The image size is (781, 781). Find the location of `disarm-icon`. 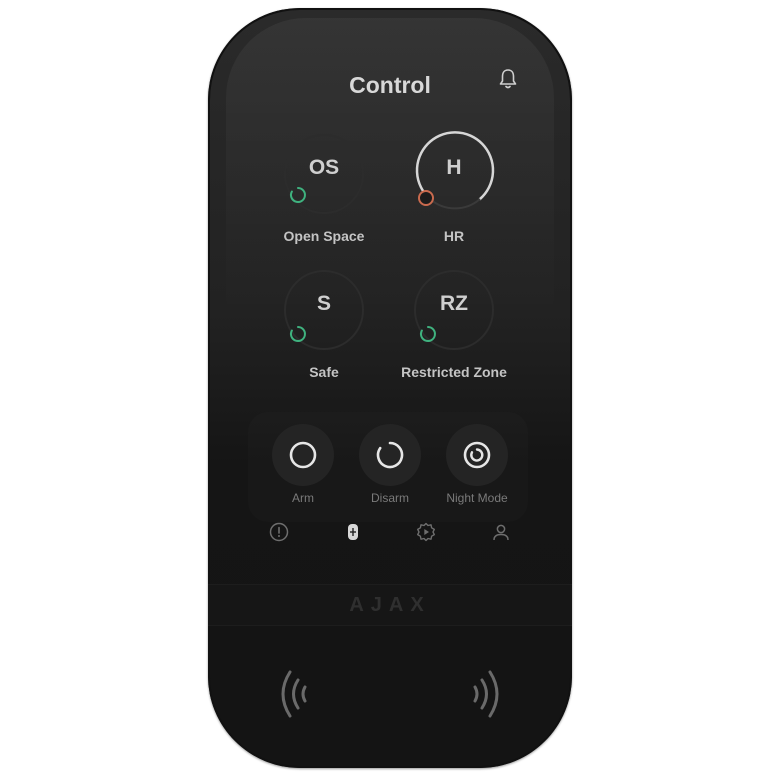

disarm-icon is located at coordinates (390, 455).